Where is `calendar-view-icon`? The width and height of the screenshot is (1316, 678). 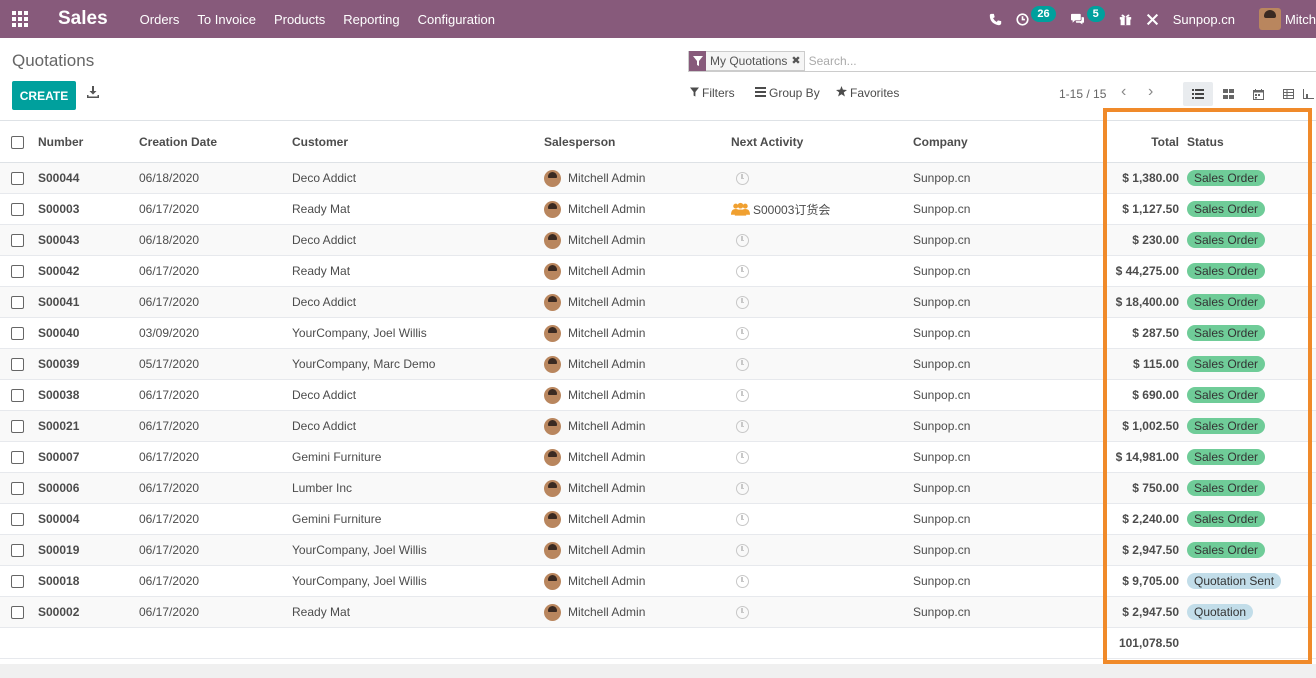 calendar-view-icon is located at coordinates (1258, 94).